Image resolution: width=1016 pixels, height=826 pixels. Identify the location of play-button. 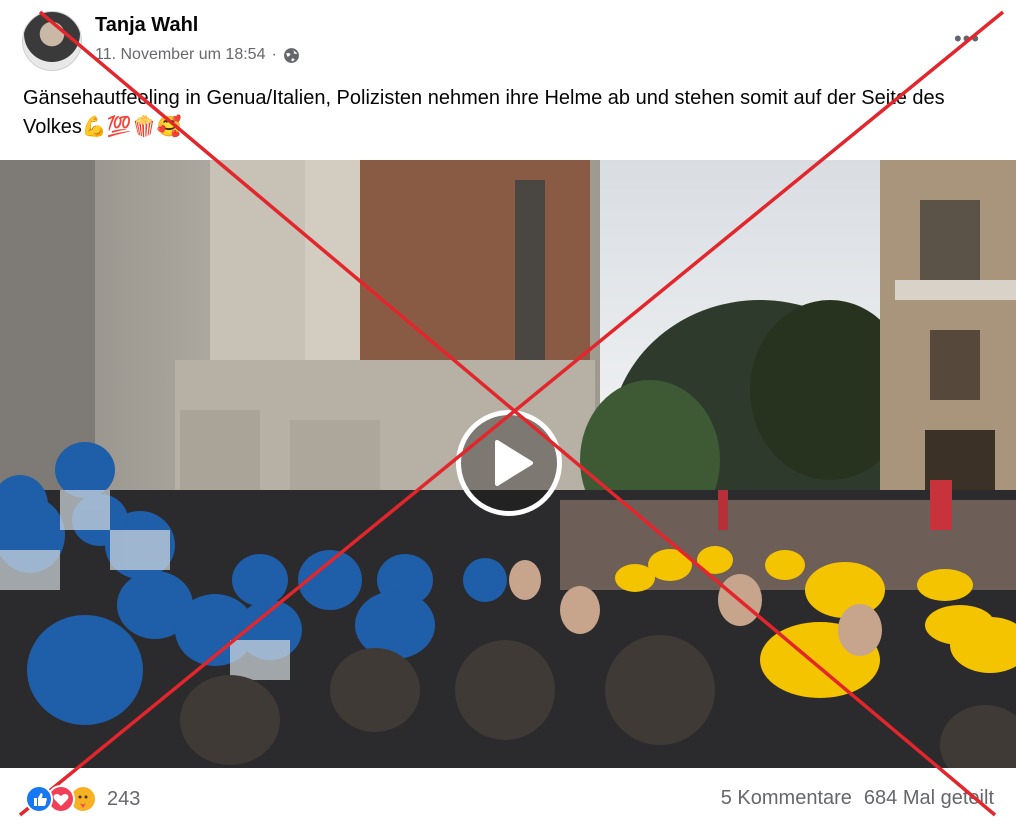
(509, 463).